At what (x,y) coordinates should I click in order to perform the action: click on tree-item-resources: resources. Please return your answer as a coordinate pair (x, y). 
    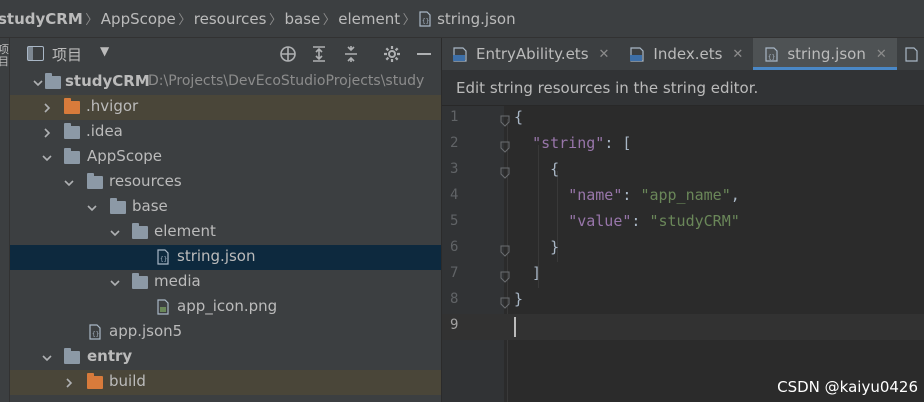
    Looking at the image, I should click on (225, 182).